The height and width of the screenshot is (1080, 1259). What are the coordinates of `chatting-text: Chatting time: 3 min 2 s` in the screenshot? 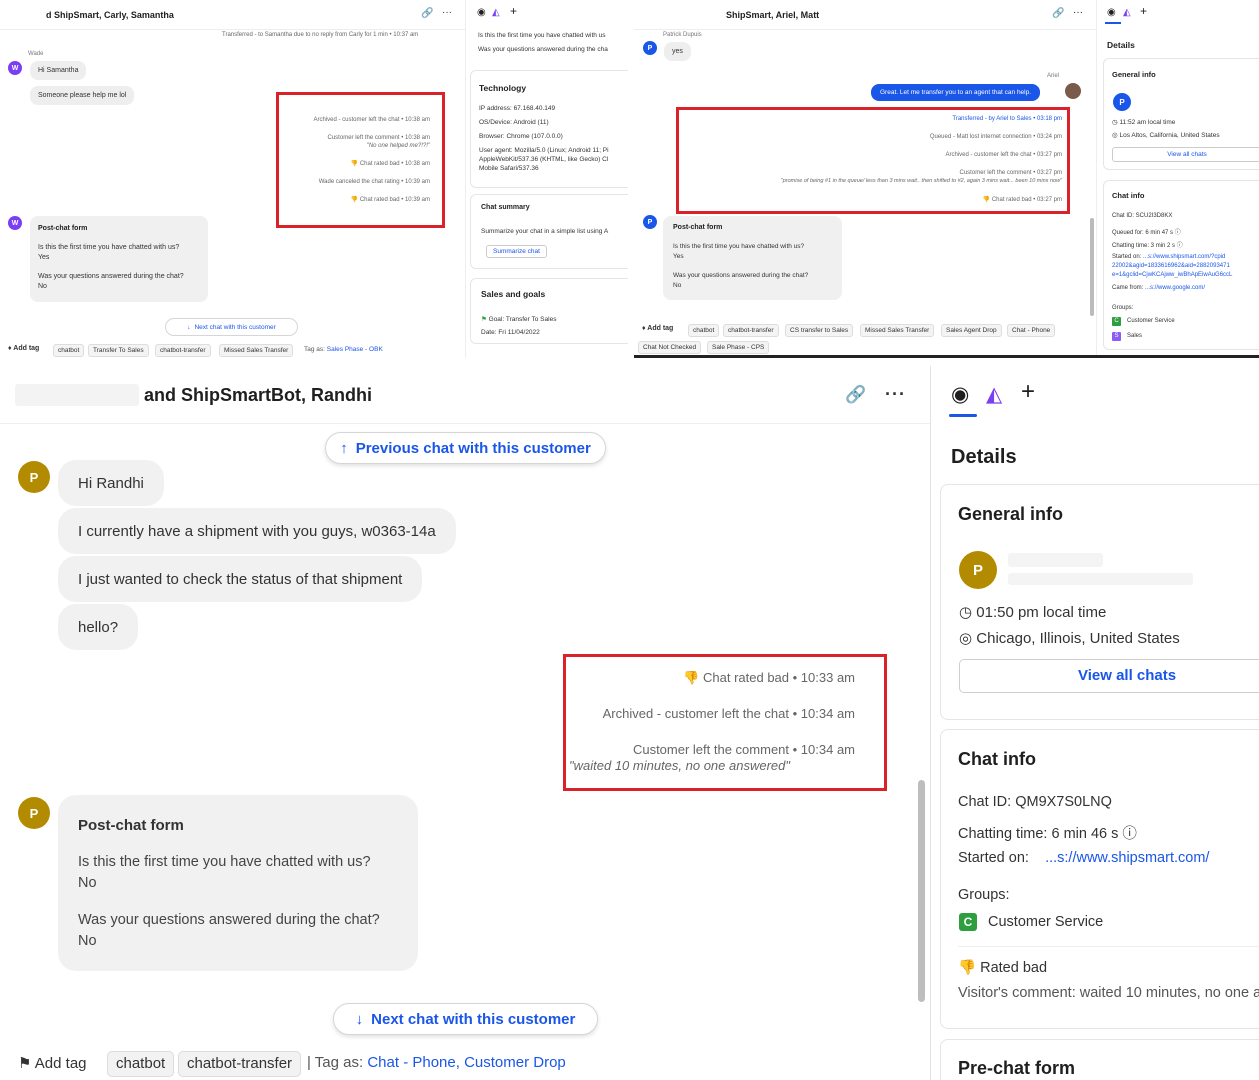 It's located at (1144, 246).